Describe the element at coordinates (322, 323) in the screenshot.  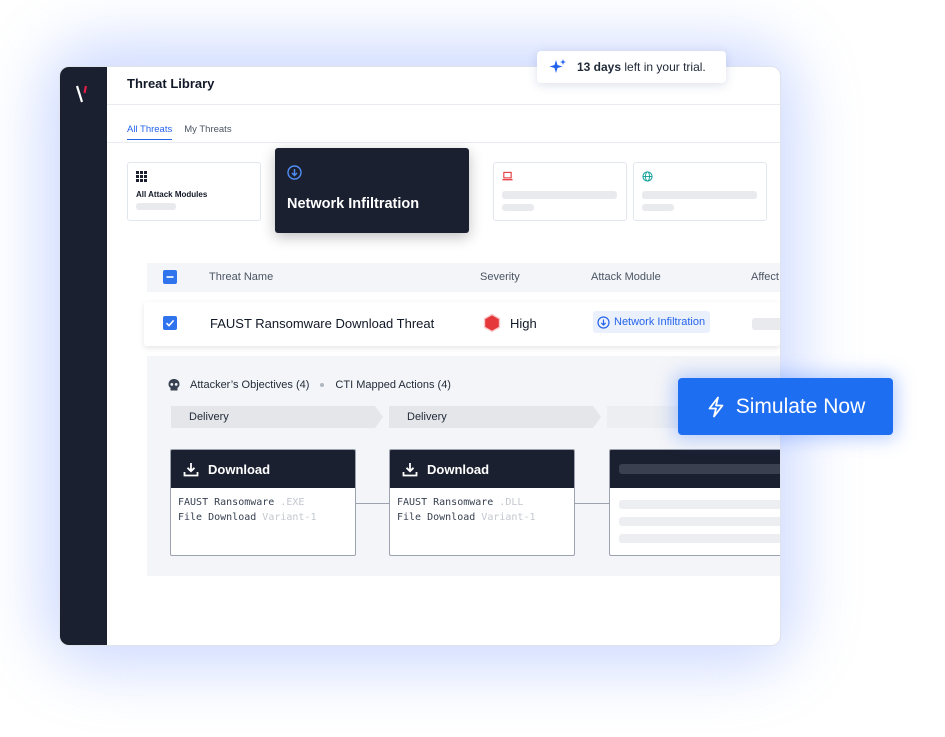
I see `threat-name: FAUST Ransomware Download Threat` at that location.